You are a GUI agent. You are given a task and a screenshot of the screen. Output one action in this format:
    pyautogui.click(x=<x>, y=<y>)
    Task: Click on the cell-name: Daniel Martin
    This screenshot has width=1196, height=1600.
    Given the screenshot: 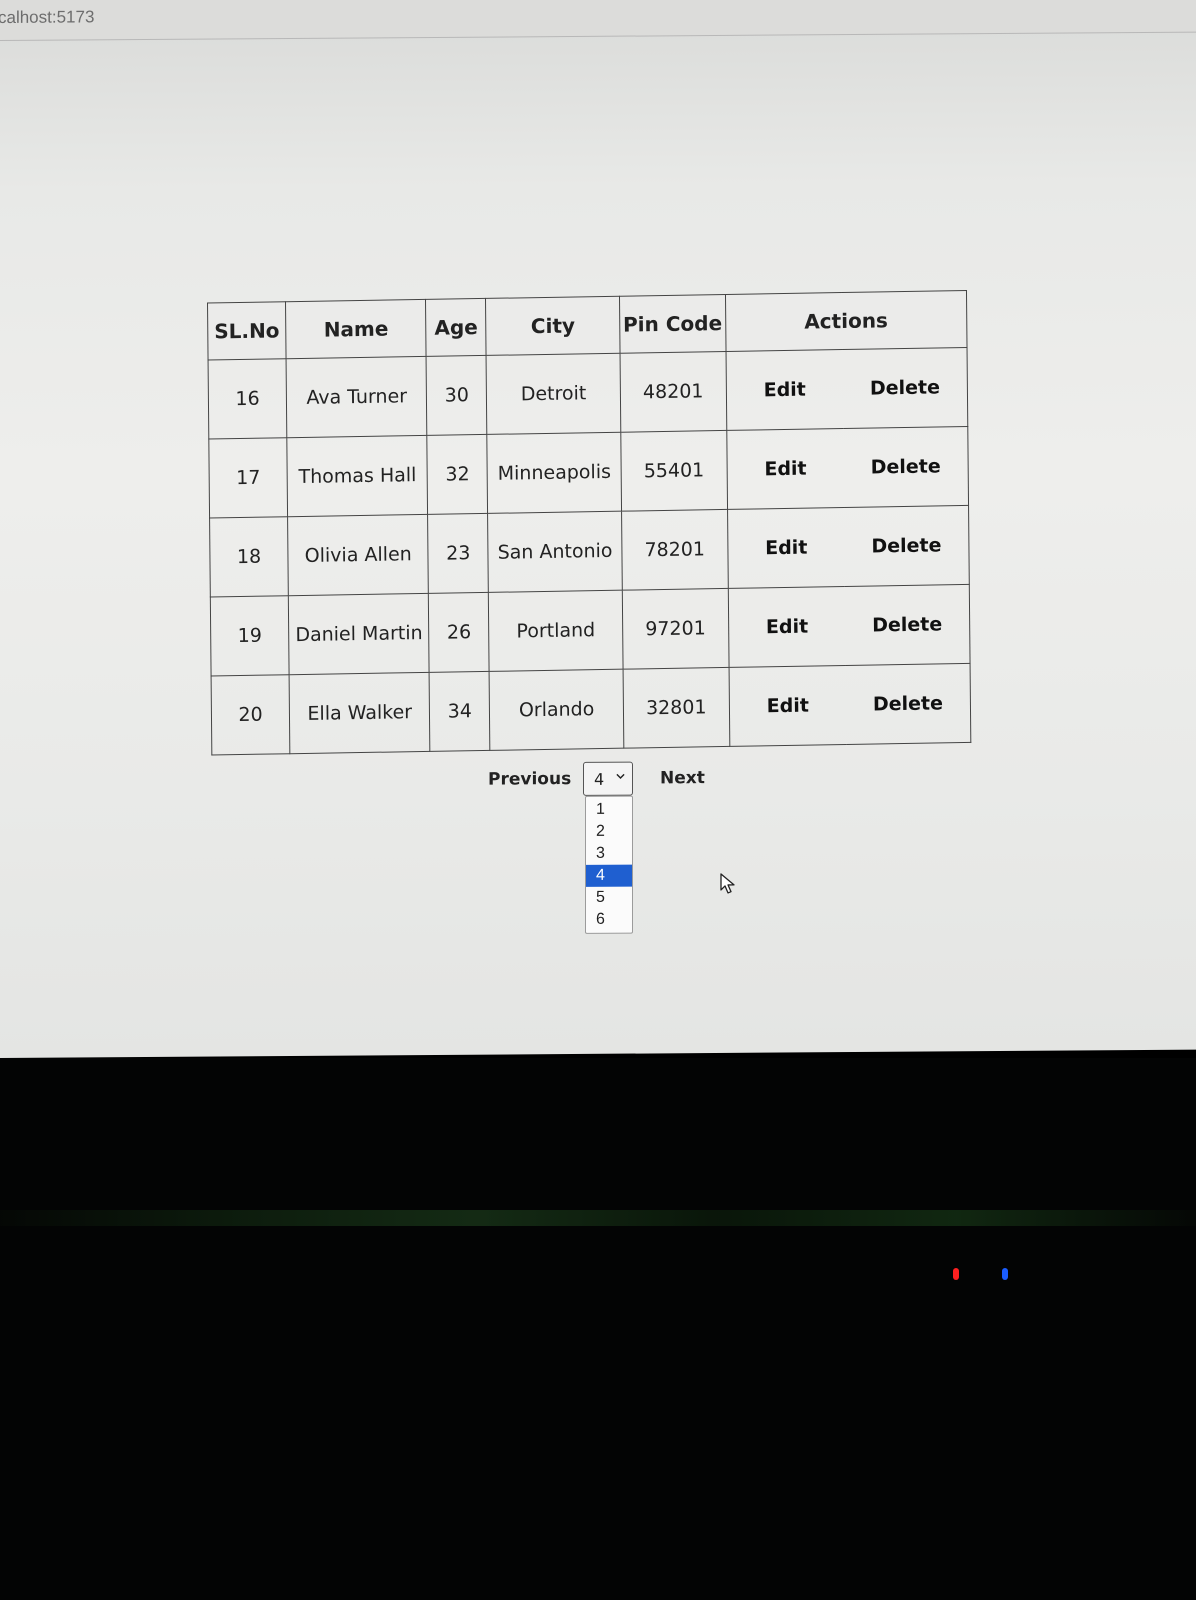 What is the action you would take?
    pyautogui.click(x=359, y=634)
    